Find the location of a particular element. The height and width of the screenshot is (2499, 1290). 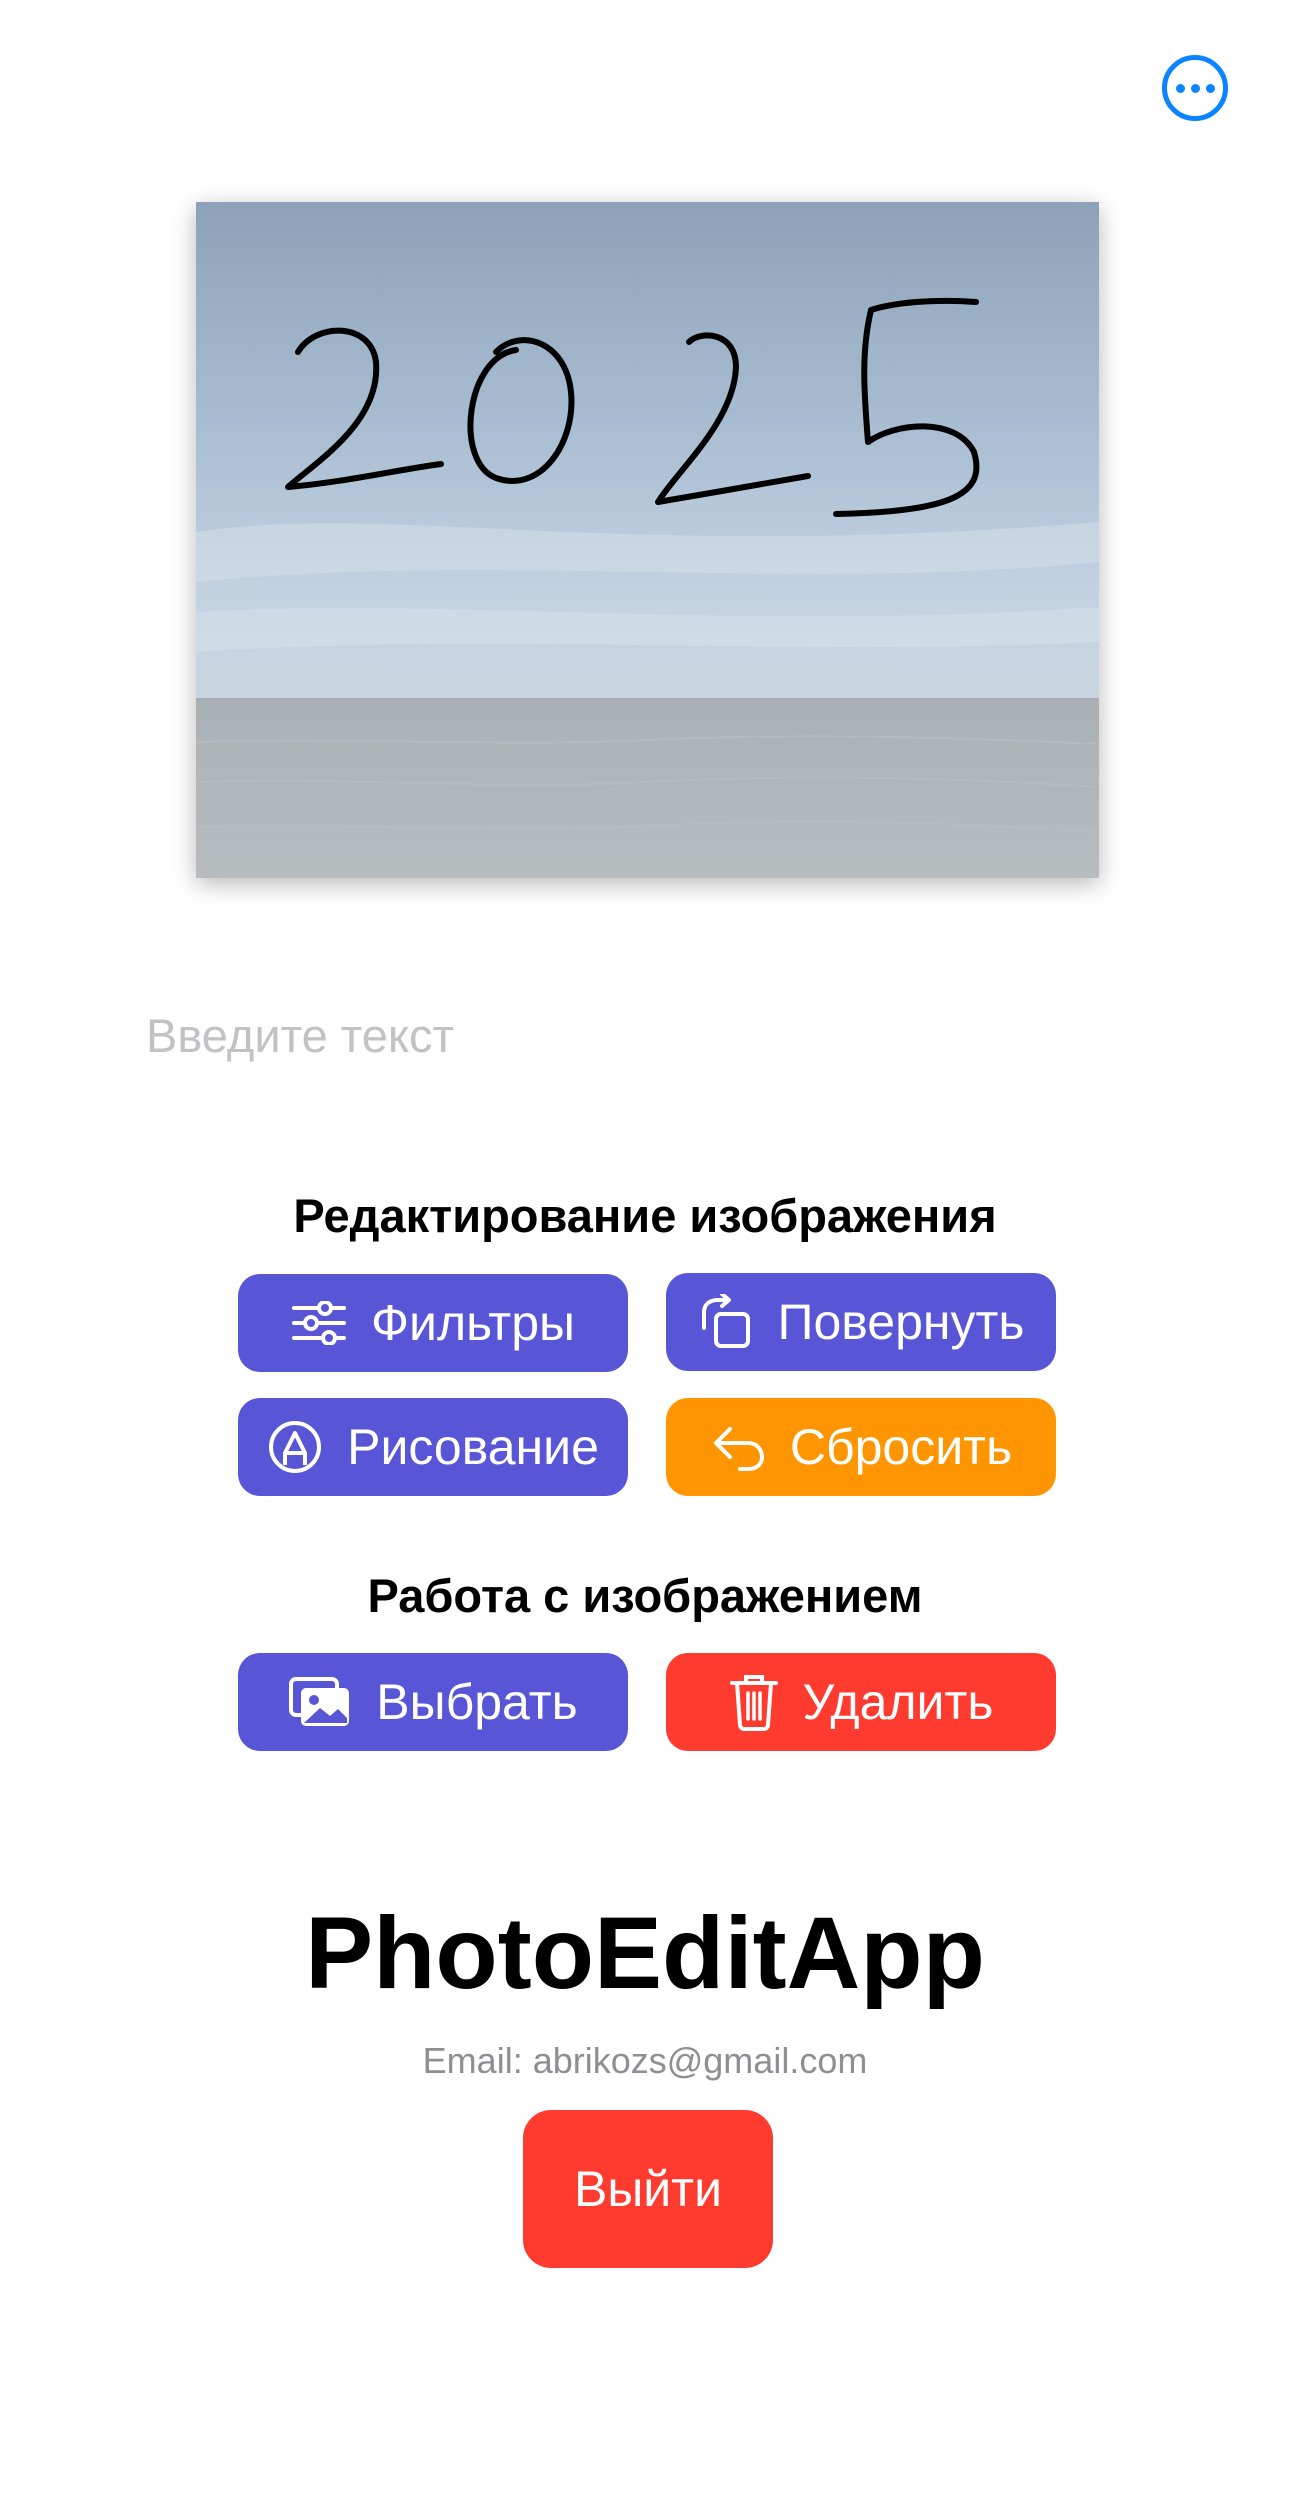

draw-button: Рисование is located at coordinates (433, 1447).